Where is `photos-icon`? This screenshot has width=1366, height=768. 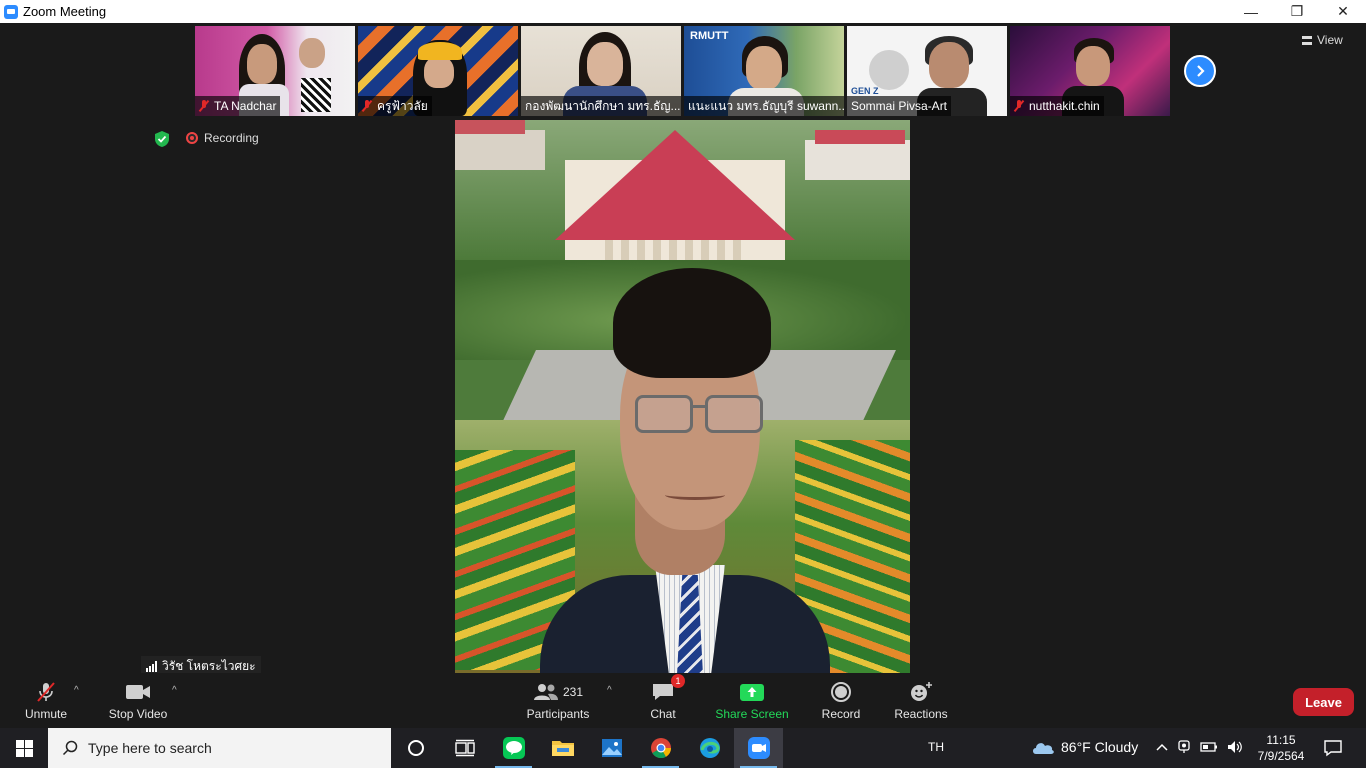
photos-icon is located at coordinates (611, 748).